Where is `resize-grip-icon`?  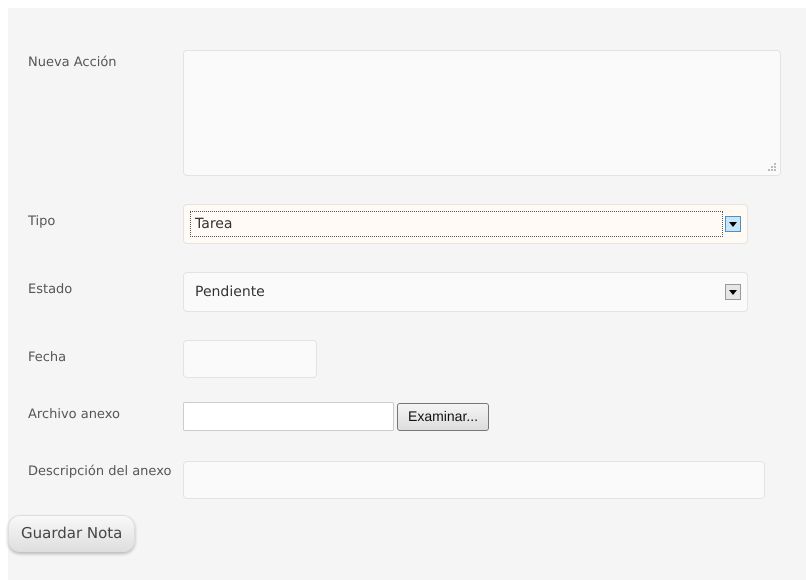
resize-grip-icon is located at coordinates (772, 167).